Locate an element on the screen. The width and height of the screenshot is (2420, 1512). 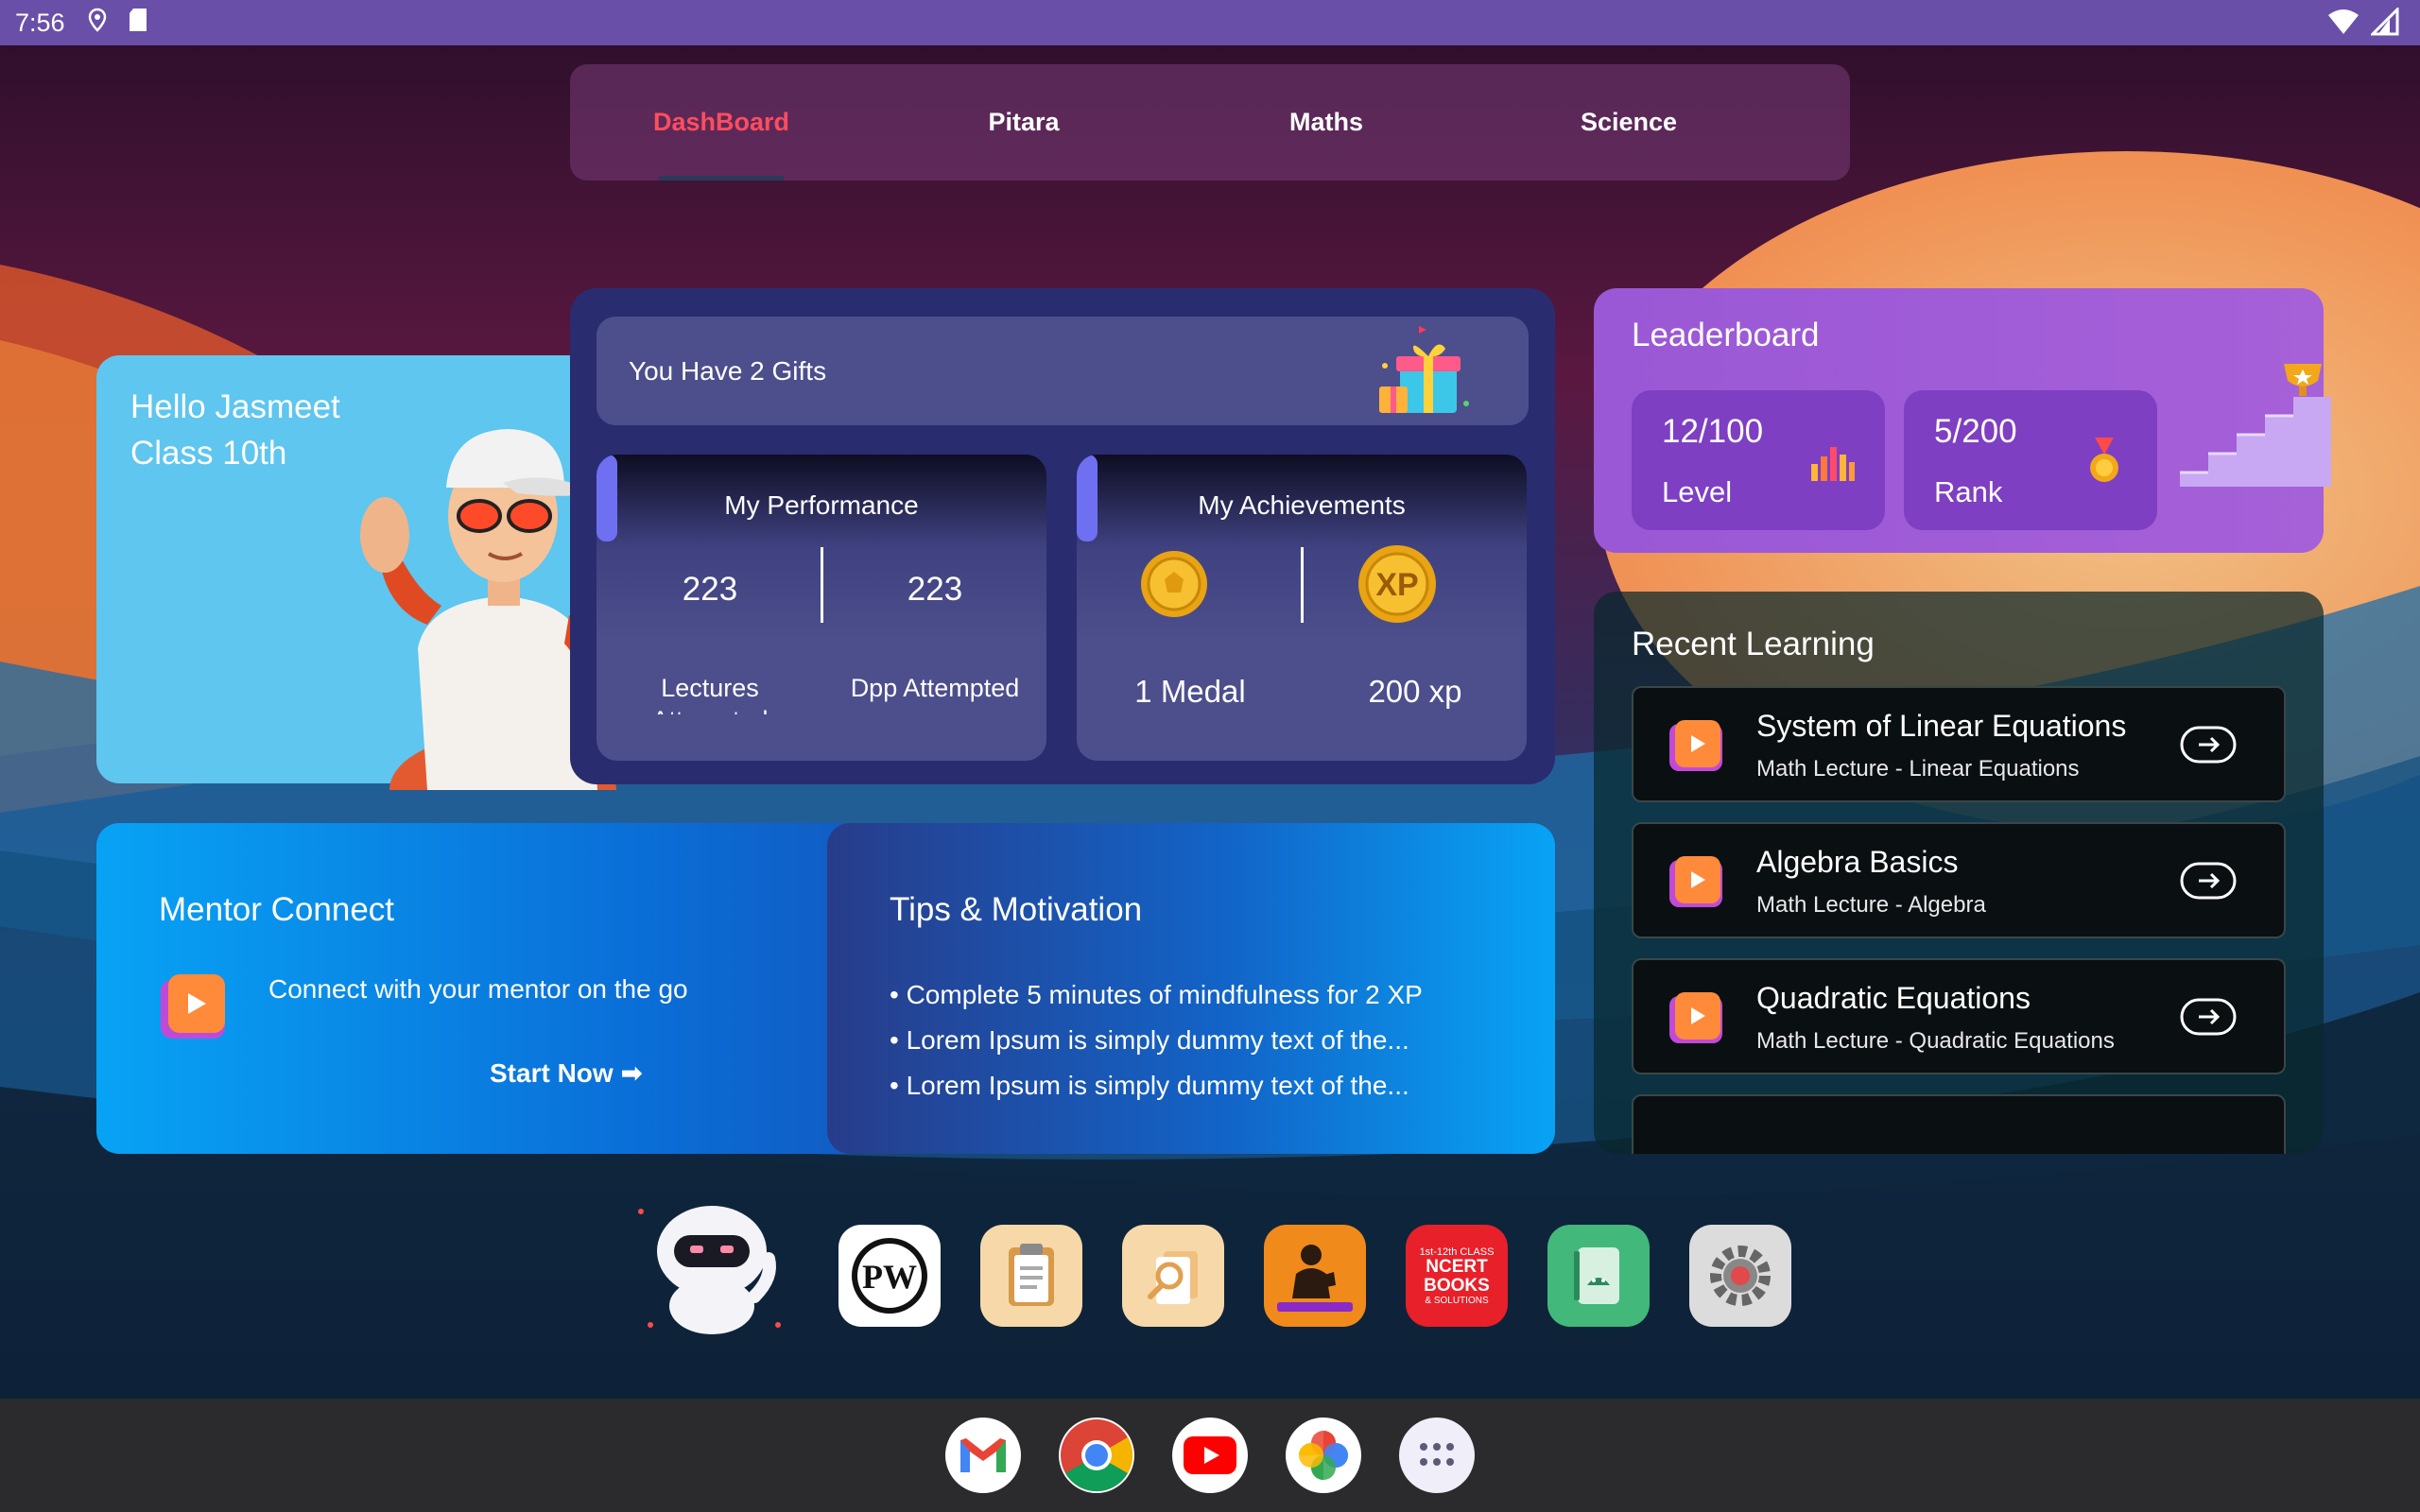
reading-app-icon is located at coordinates (1315, 1276).